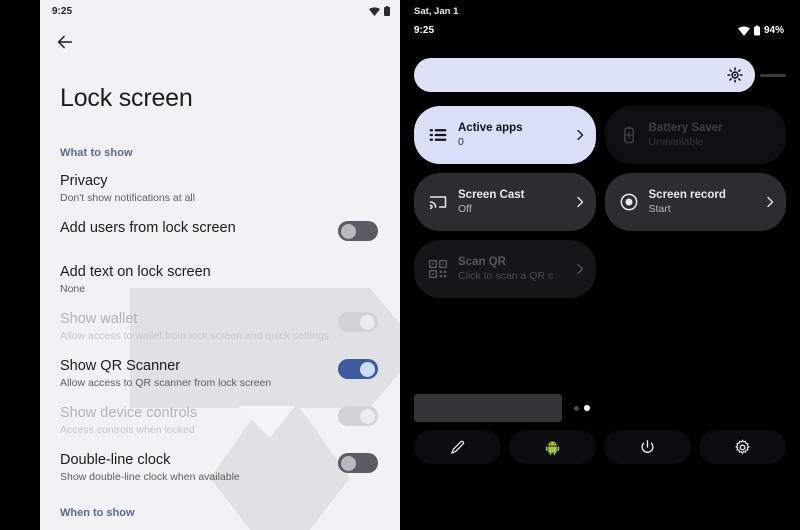  I want to click on qs-battery-percent: 94%, so click(773, 30).